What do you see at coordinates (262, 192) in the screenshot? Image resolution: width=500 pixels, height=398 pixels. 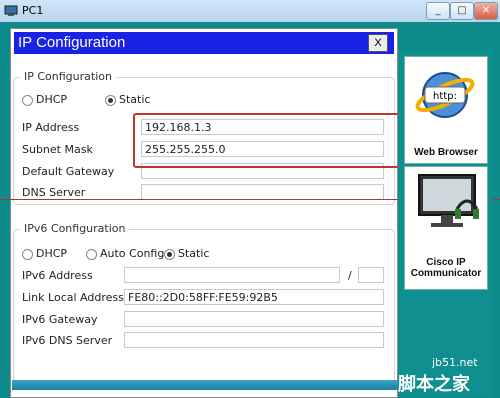 I see `dns-server-field` at bounding box center [262, 192].